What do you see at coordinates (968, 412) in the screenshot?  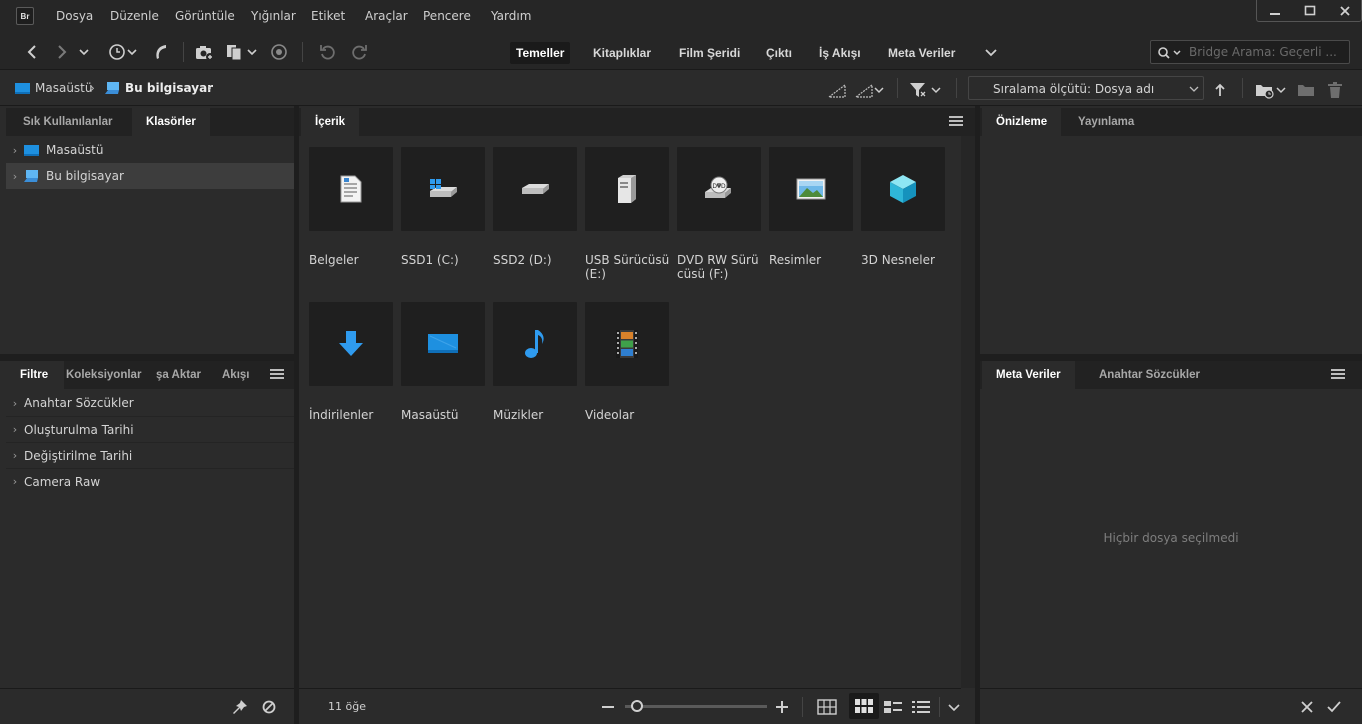 I see `content-scrollbar` at bounding box center [968, 412].